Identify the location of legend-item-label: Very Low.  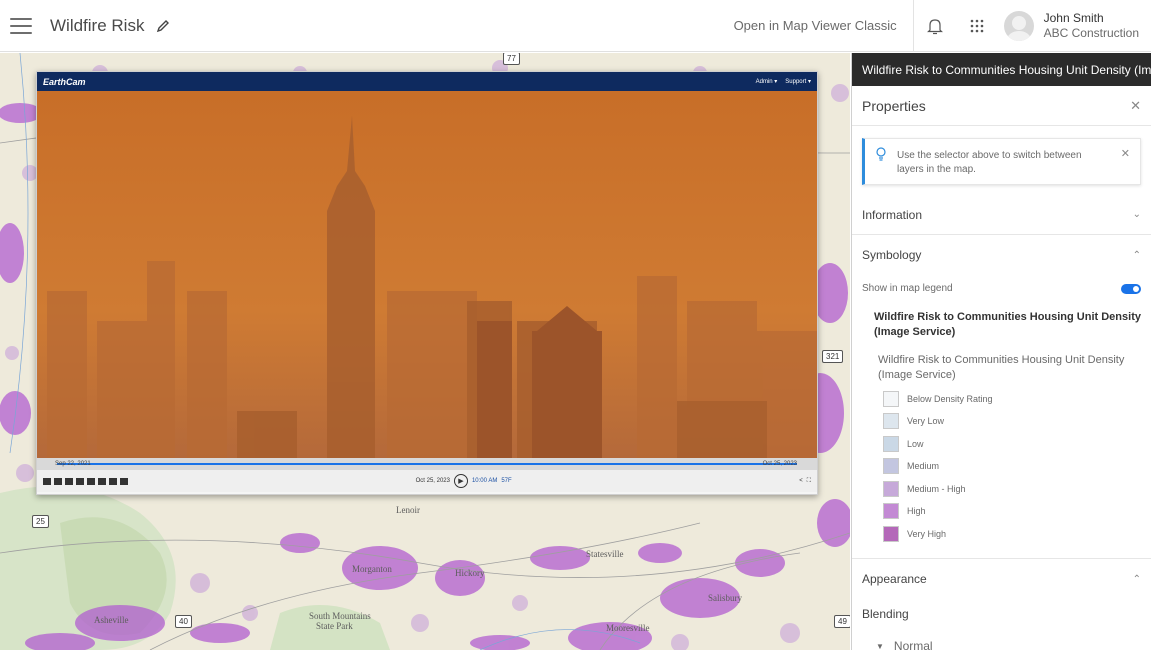
(926, 421).